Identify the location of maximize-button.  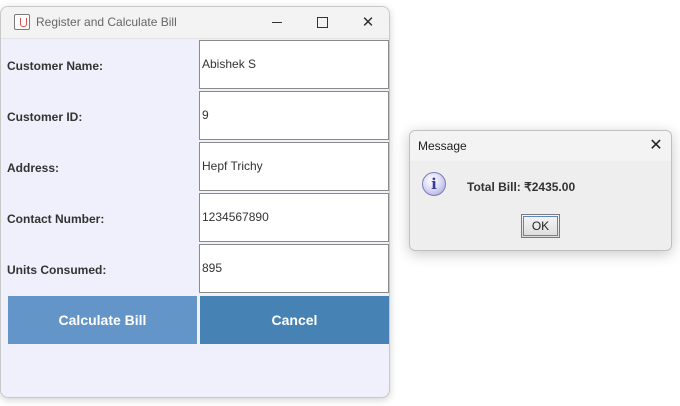
(322, 22).